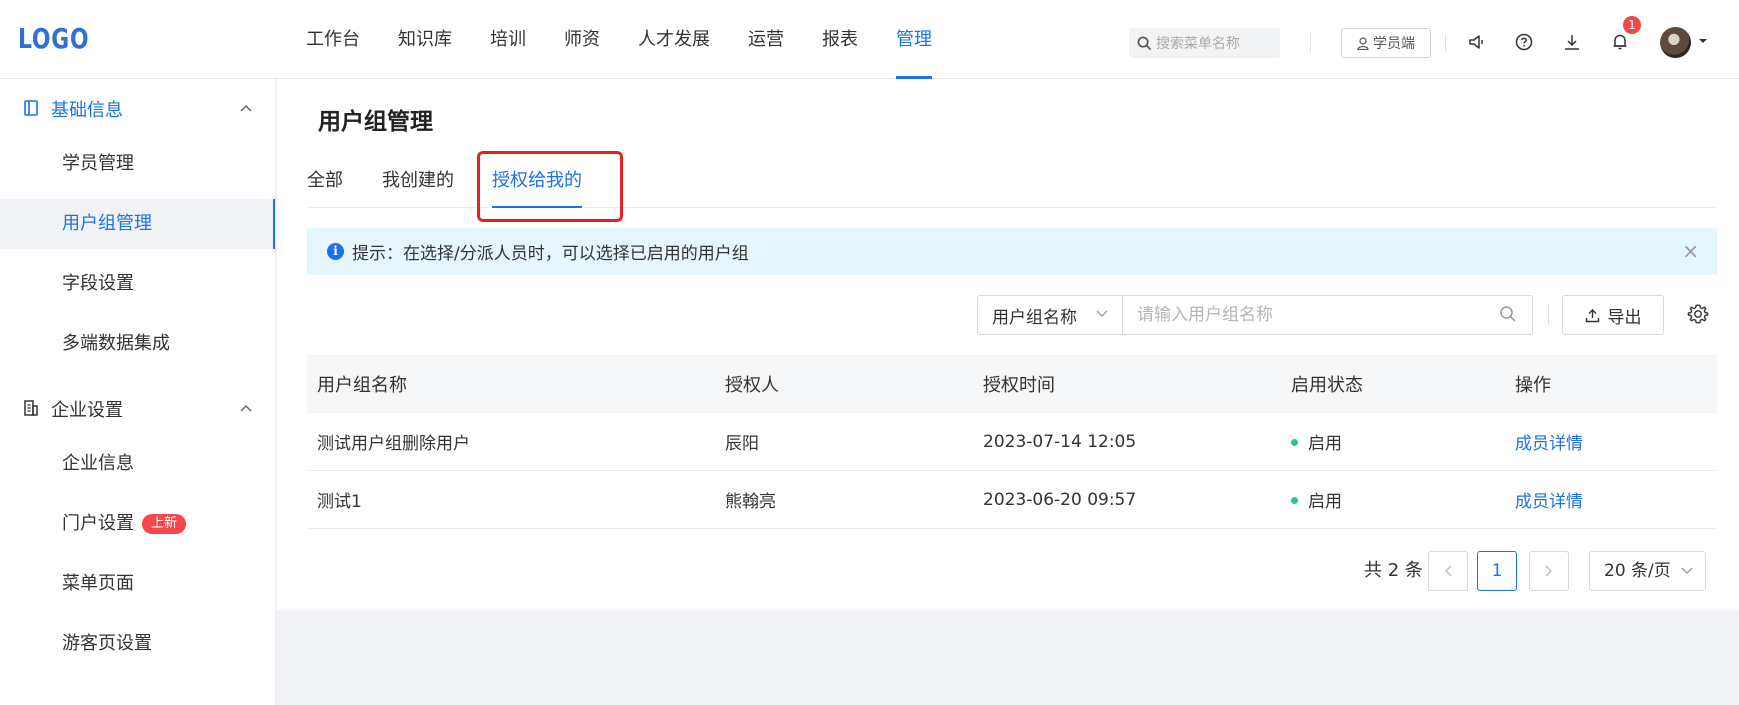  I want to click on new-badge: 上新, so click(164, 524).